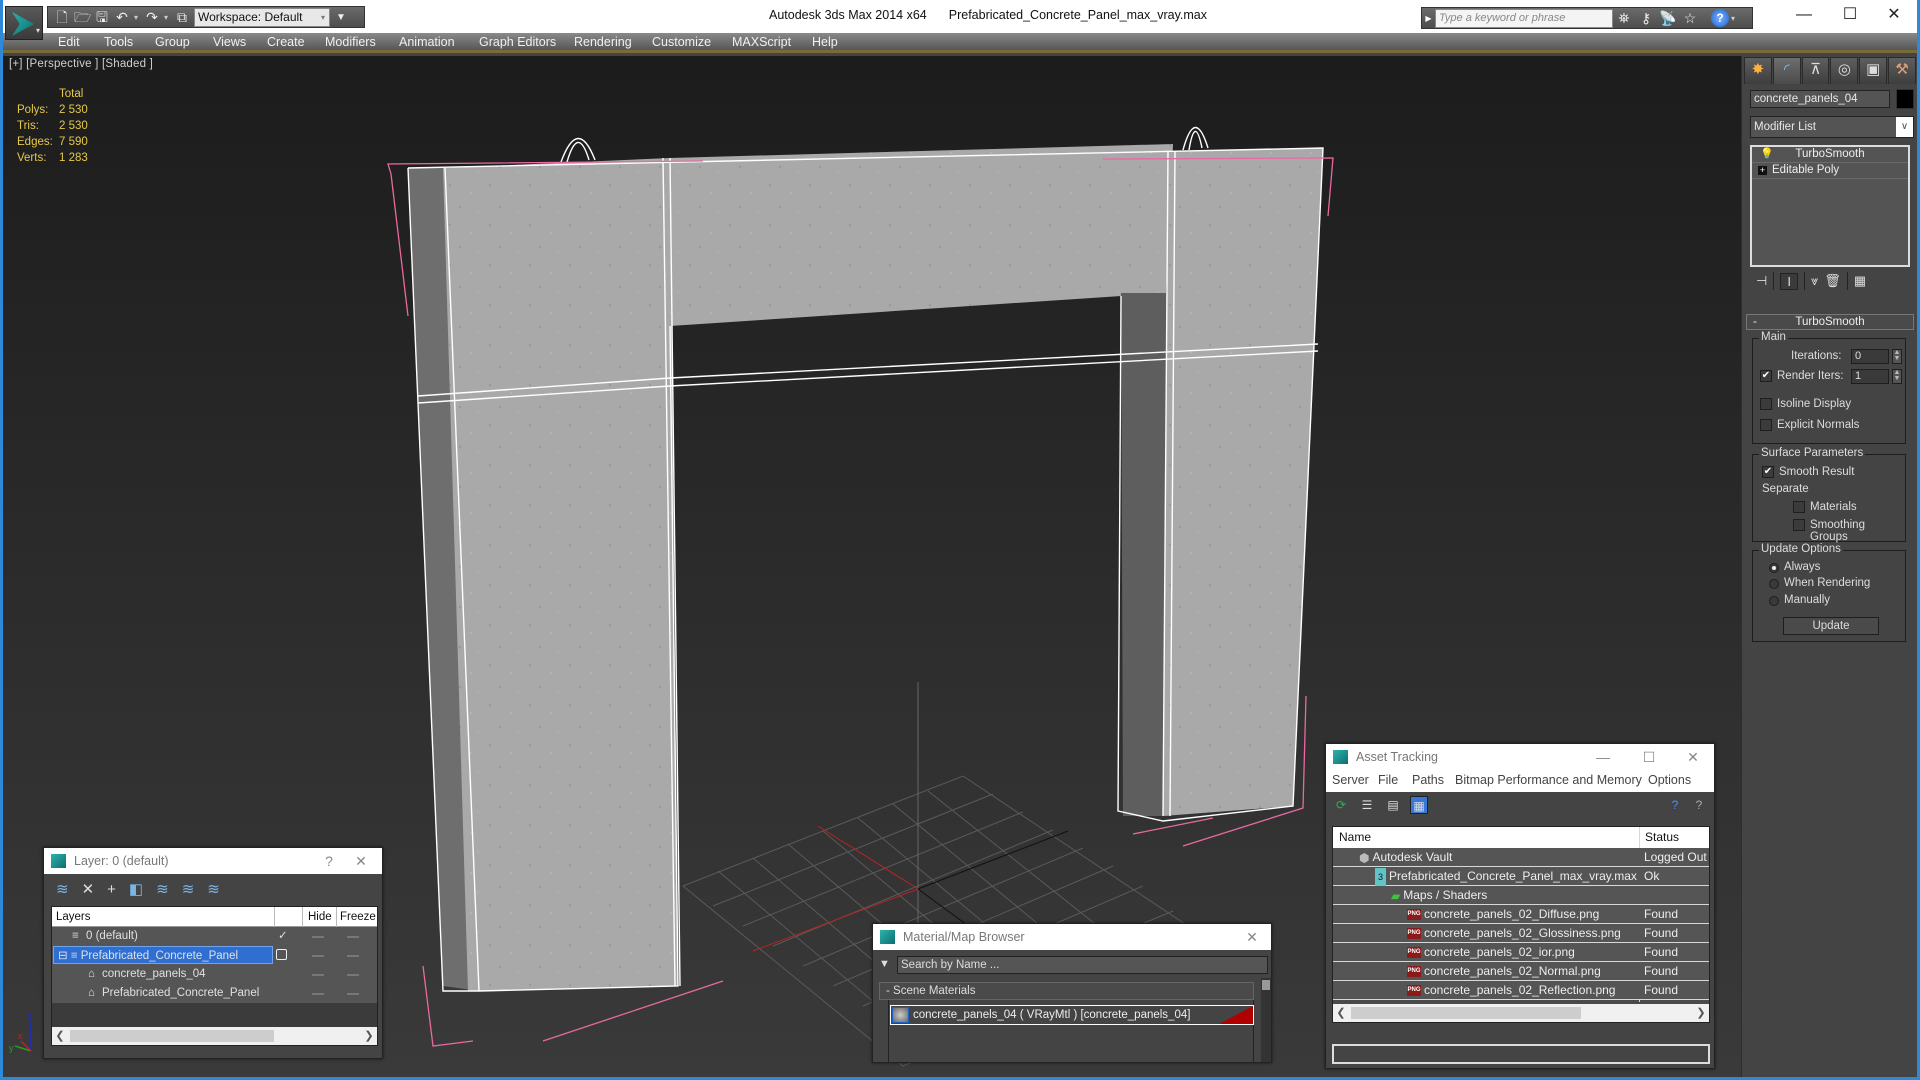  I want to click on make-active-checkbox, so click(281, 954).